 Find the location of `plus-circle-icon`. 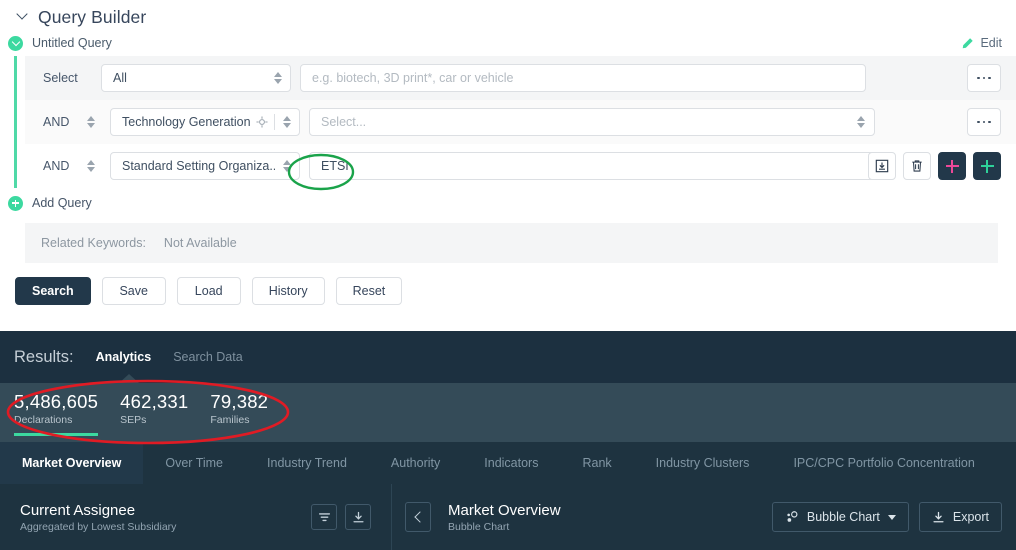

plus-circle-icon is located at coordinates (15, 203).